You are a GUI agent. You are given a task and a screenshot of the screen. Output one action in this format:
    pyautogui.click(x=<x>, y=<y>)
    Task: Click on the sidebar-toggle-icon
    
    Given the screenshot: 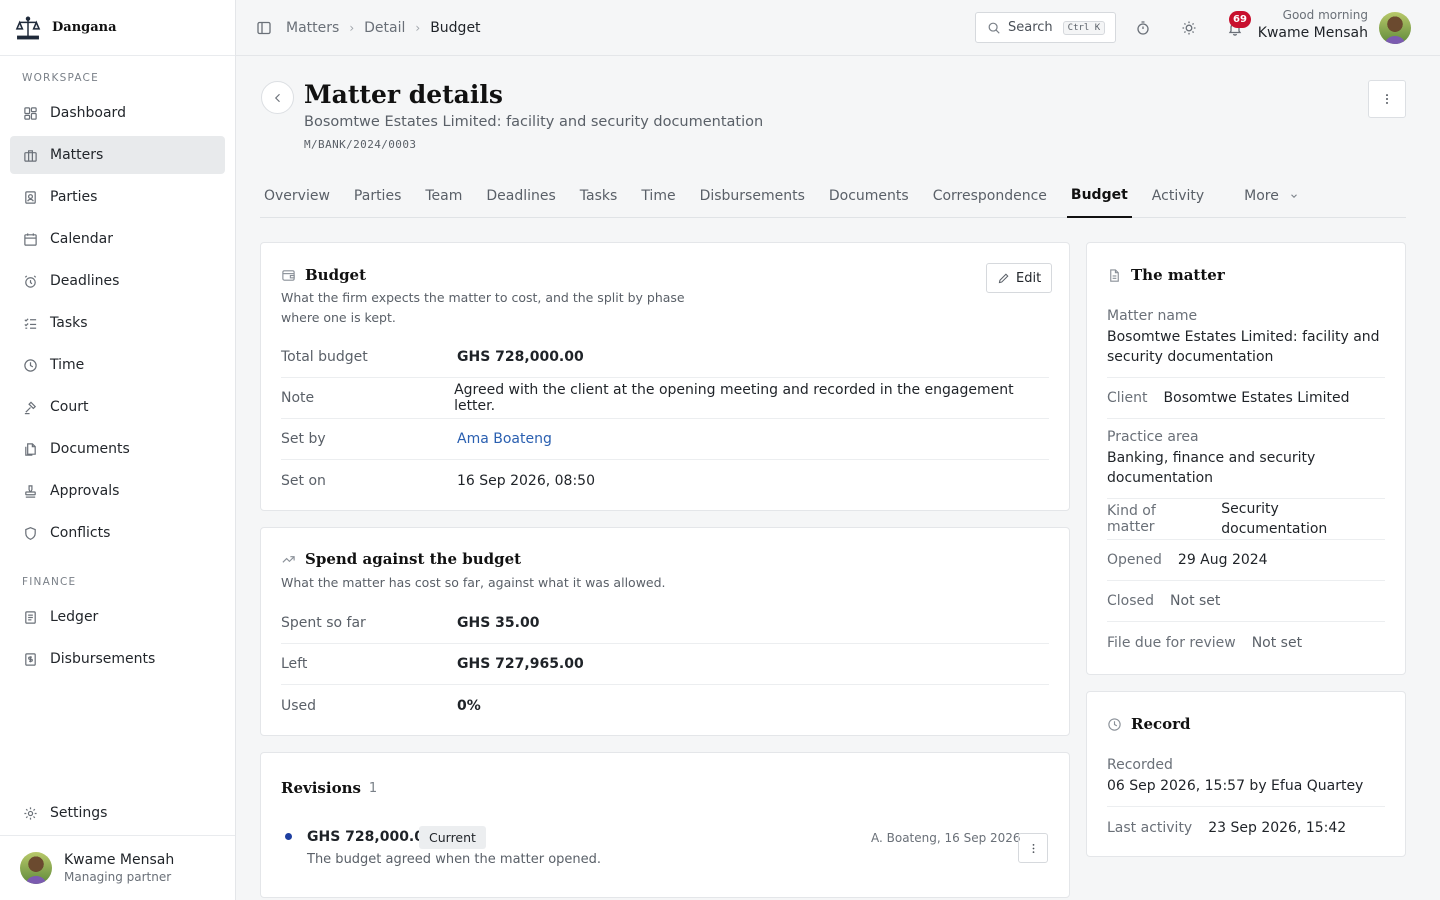 What is the action you would take?
    pyautogui.click(x=264, y=28)
    